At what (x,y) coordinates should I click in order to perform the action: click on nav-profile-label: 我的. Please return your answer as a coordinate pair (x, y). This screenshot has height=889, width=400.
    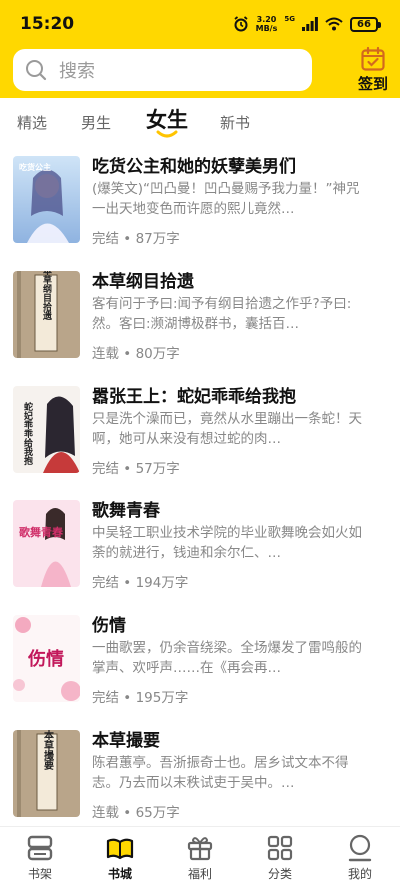
    Looking at the image, I should click on (359, 874).